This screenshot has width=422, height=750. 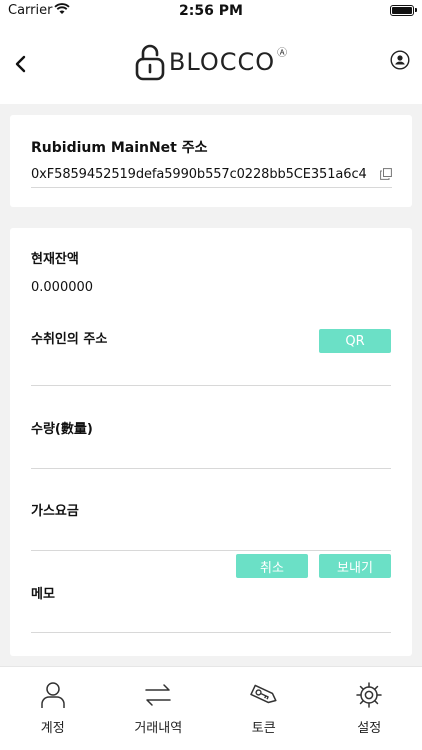 I want to click on memo-input, so click(x=211, y=632).